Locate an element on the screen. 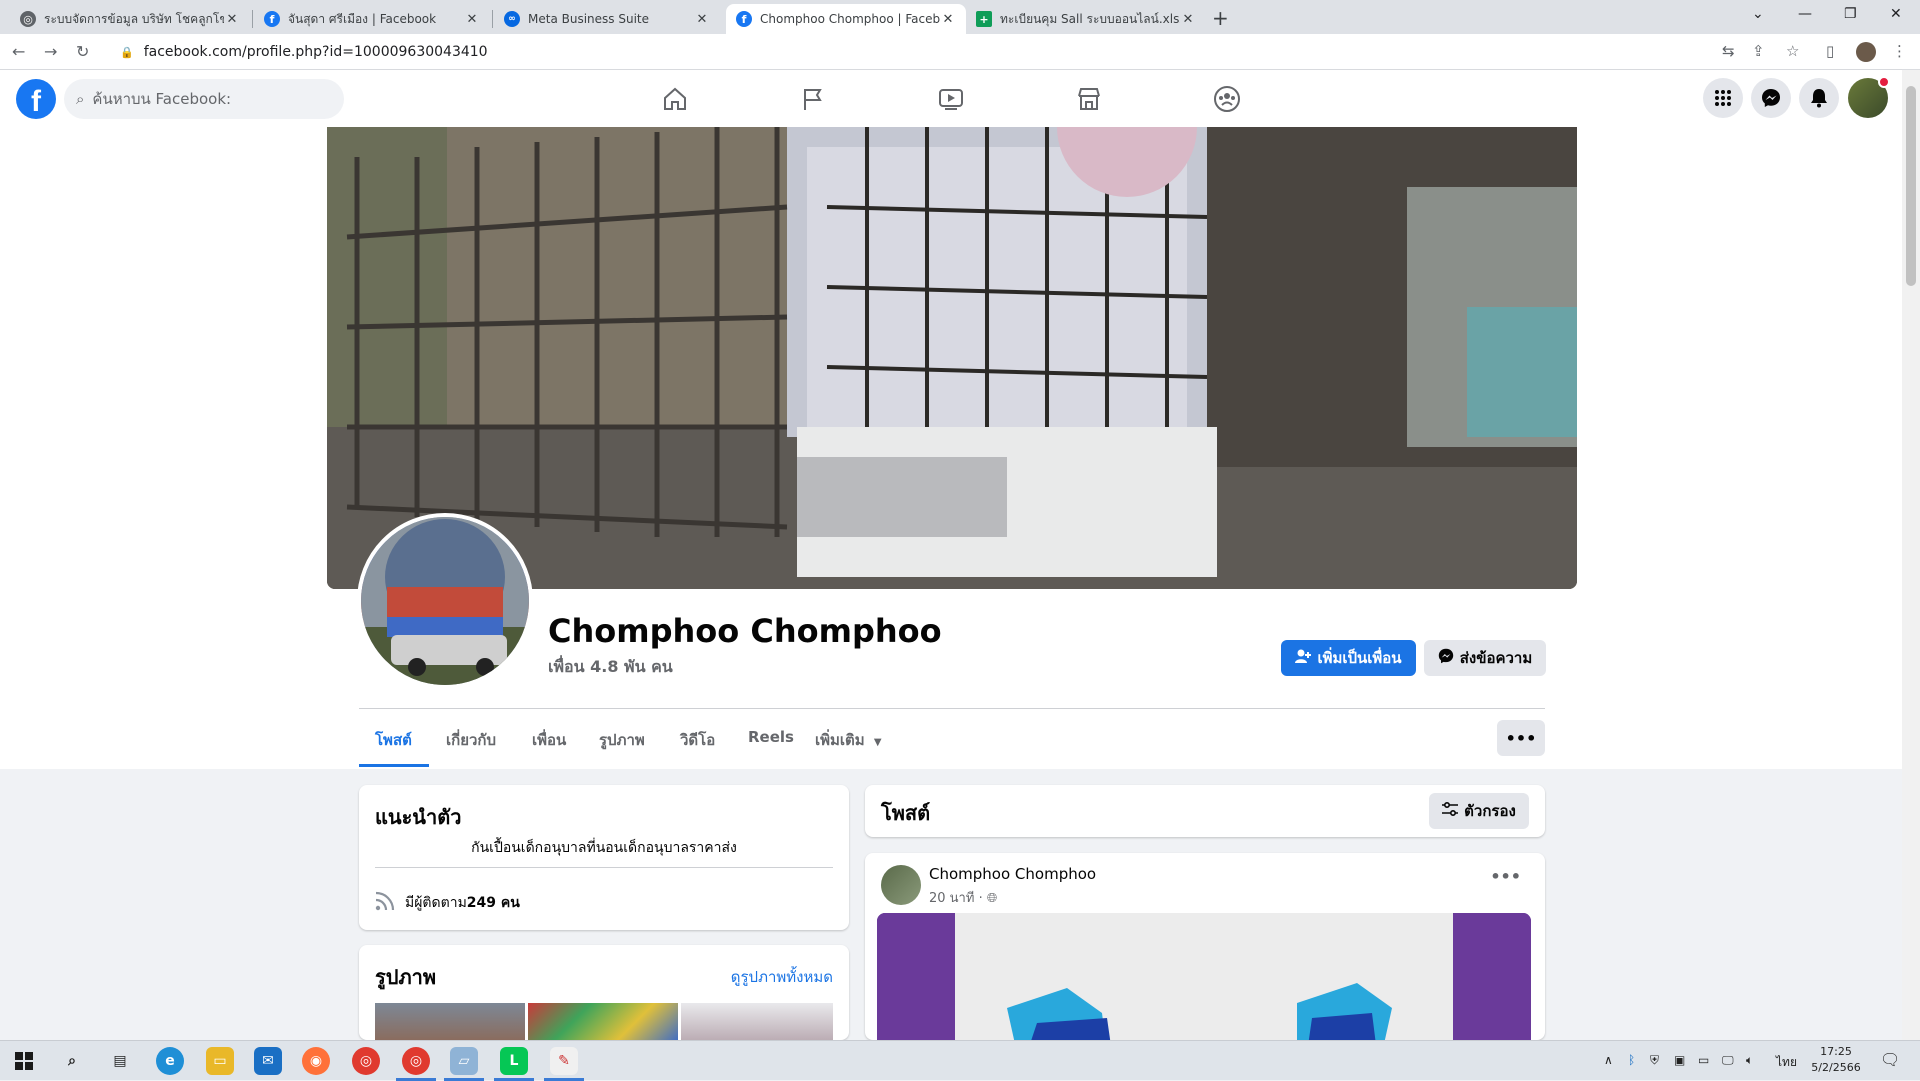 The width and height of the screenshot is (1920, 1081). notifications-bell-icon is located at coordinates (1819, 98).